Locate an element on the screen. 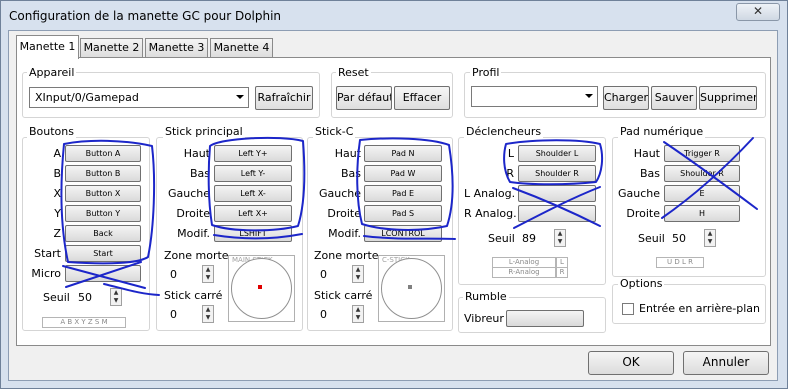 Image resolution: width=788 pixels, height=389 pixels. refresh-button: Rafraîchir is located at coordinates (284, 98).